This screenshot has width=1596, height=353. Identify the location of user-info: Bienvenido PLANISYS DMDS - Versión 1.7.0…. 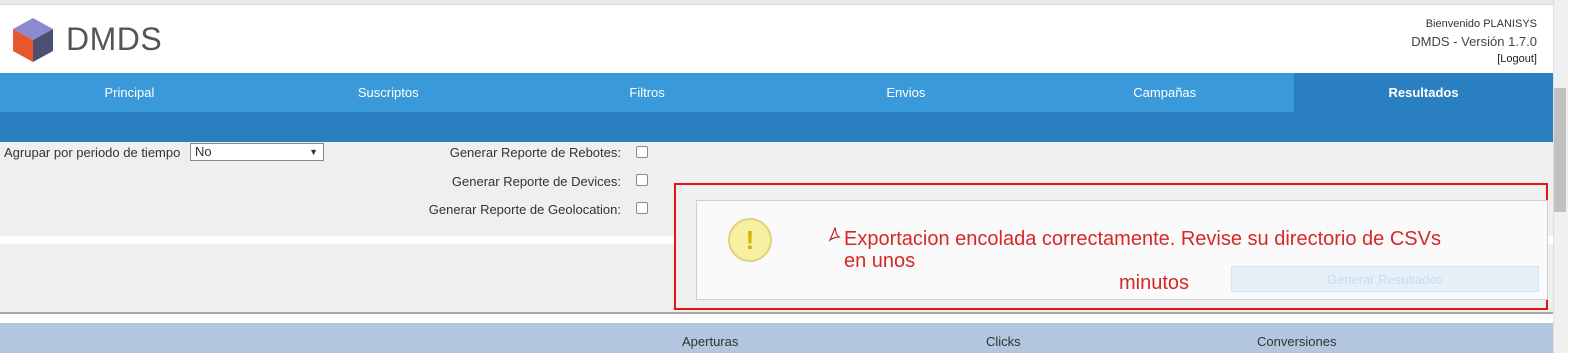
(1474, 41).